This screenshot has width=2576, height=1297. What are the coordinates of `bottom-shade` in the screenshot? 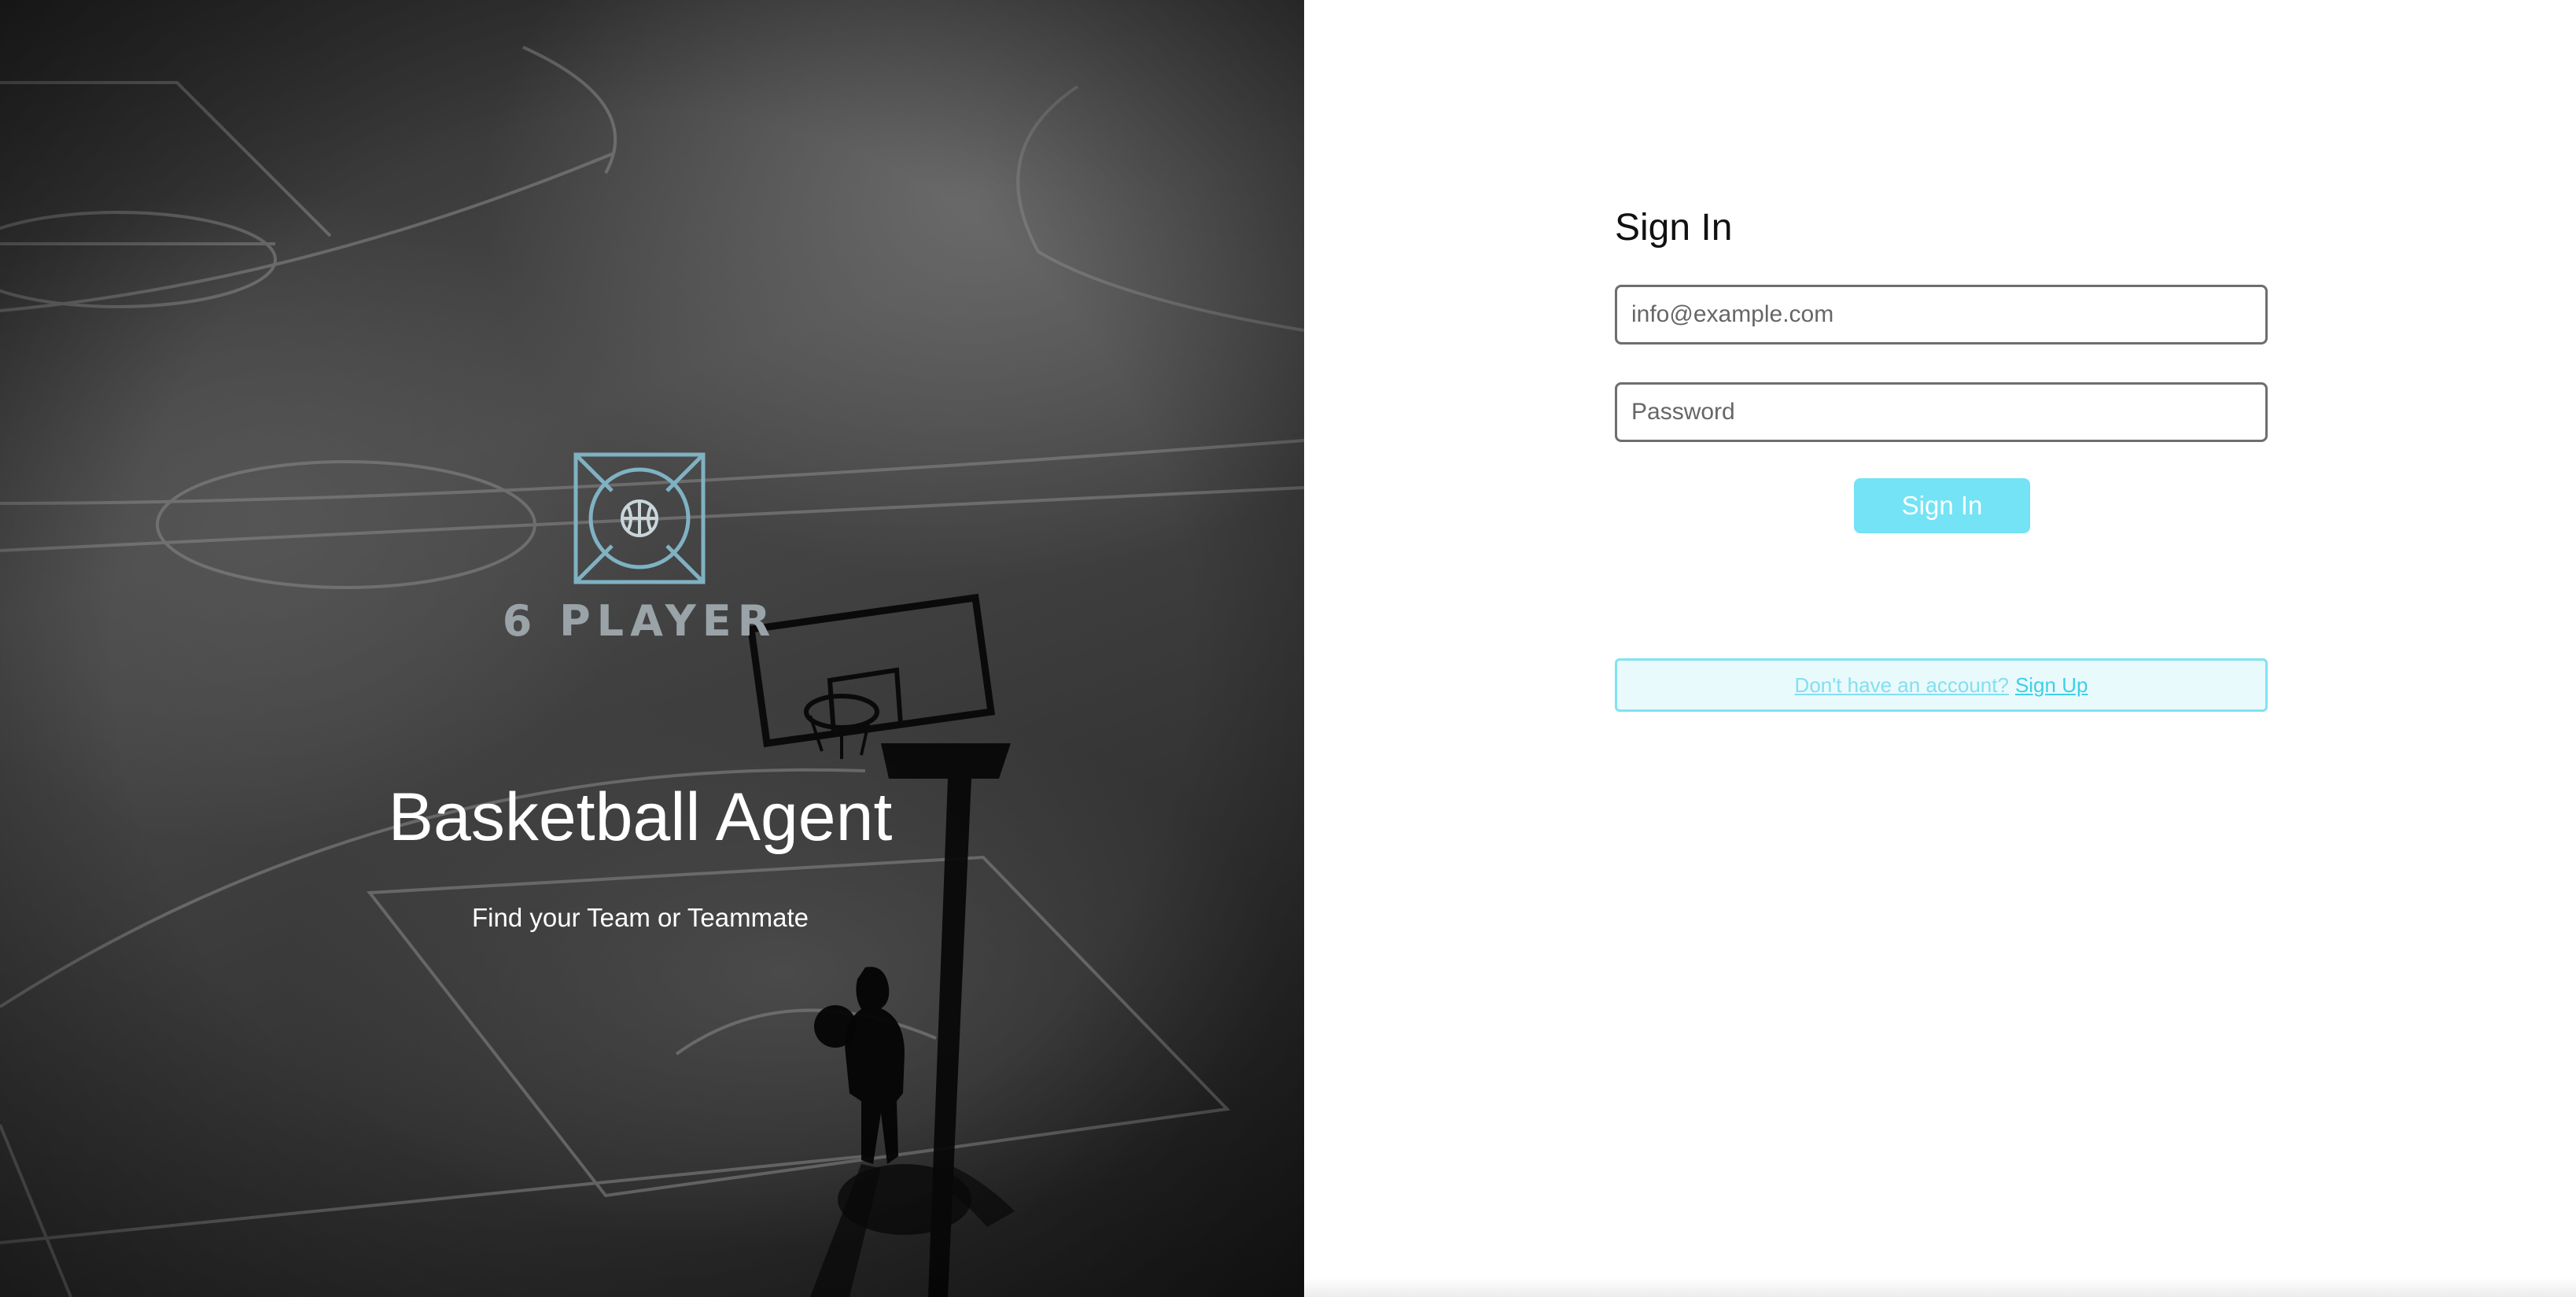 It's located at (1940, 1287).